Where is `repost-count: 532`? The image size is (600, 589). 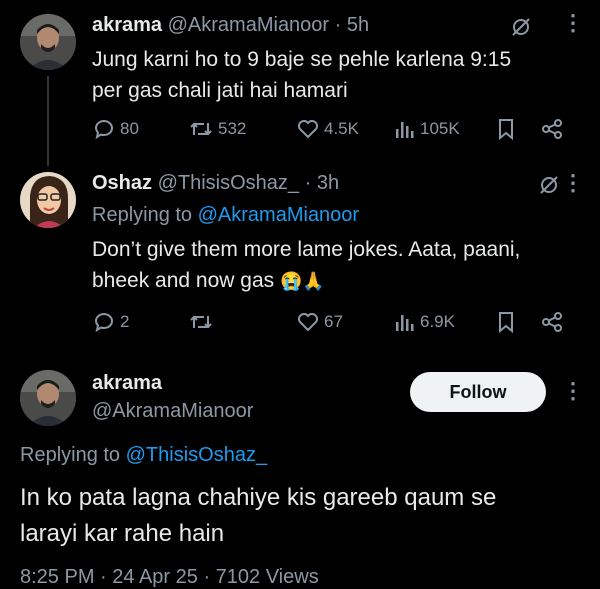
repost-count: 532 is located at coordinates (232, 128).